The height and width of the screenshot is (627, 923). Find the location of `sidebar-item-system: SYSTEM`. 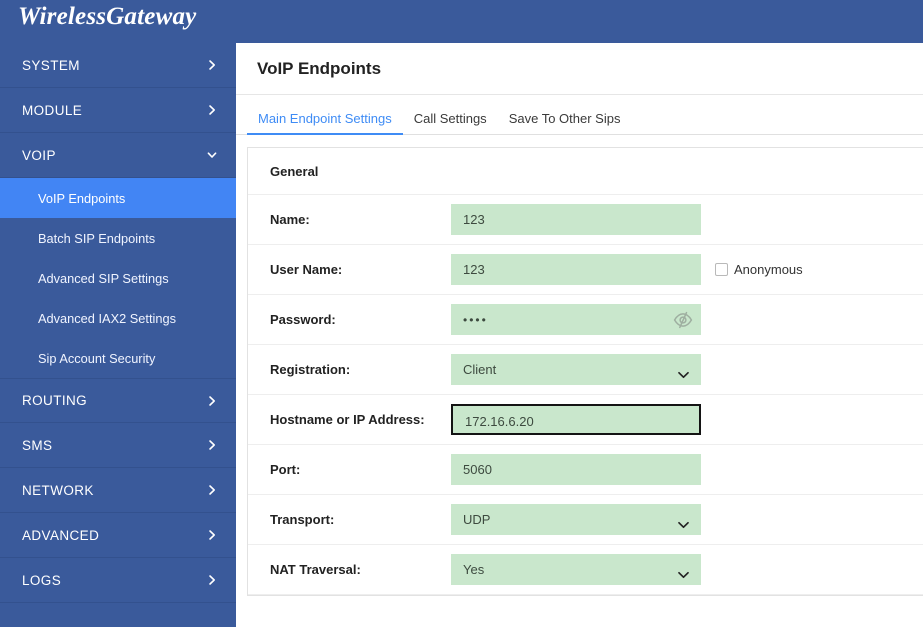

sidebar-item-system: SYSTEM is located at coordinates (118, 65).